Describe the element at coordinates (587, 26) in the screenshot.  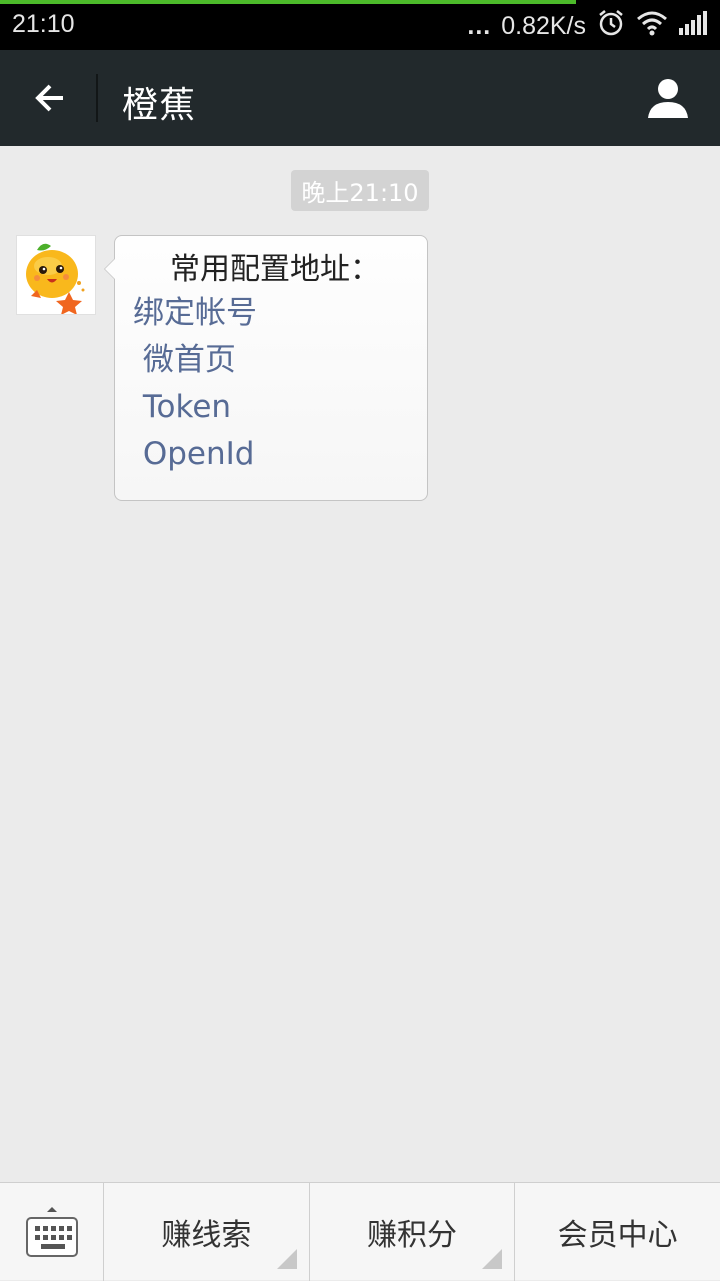
I see `status-indicators: ... 0.82K/s` at that location.